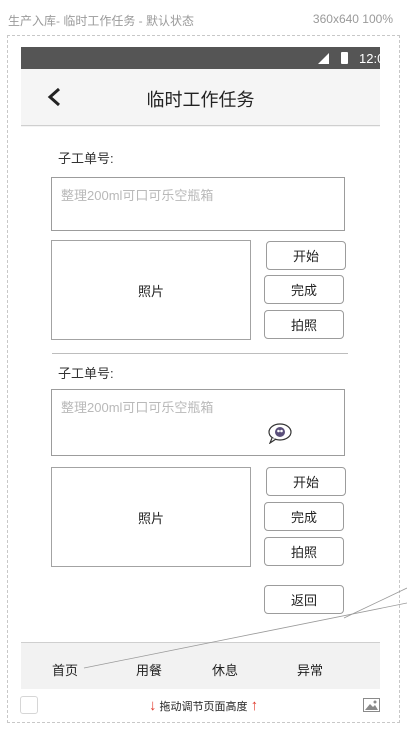 The width and height of the screenshot is (407, 739). I want to click on page-title: 临时工作任务, so click(200, 100).